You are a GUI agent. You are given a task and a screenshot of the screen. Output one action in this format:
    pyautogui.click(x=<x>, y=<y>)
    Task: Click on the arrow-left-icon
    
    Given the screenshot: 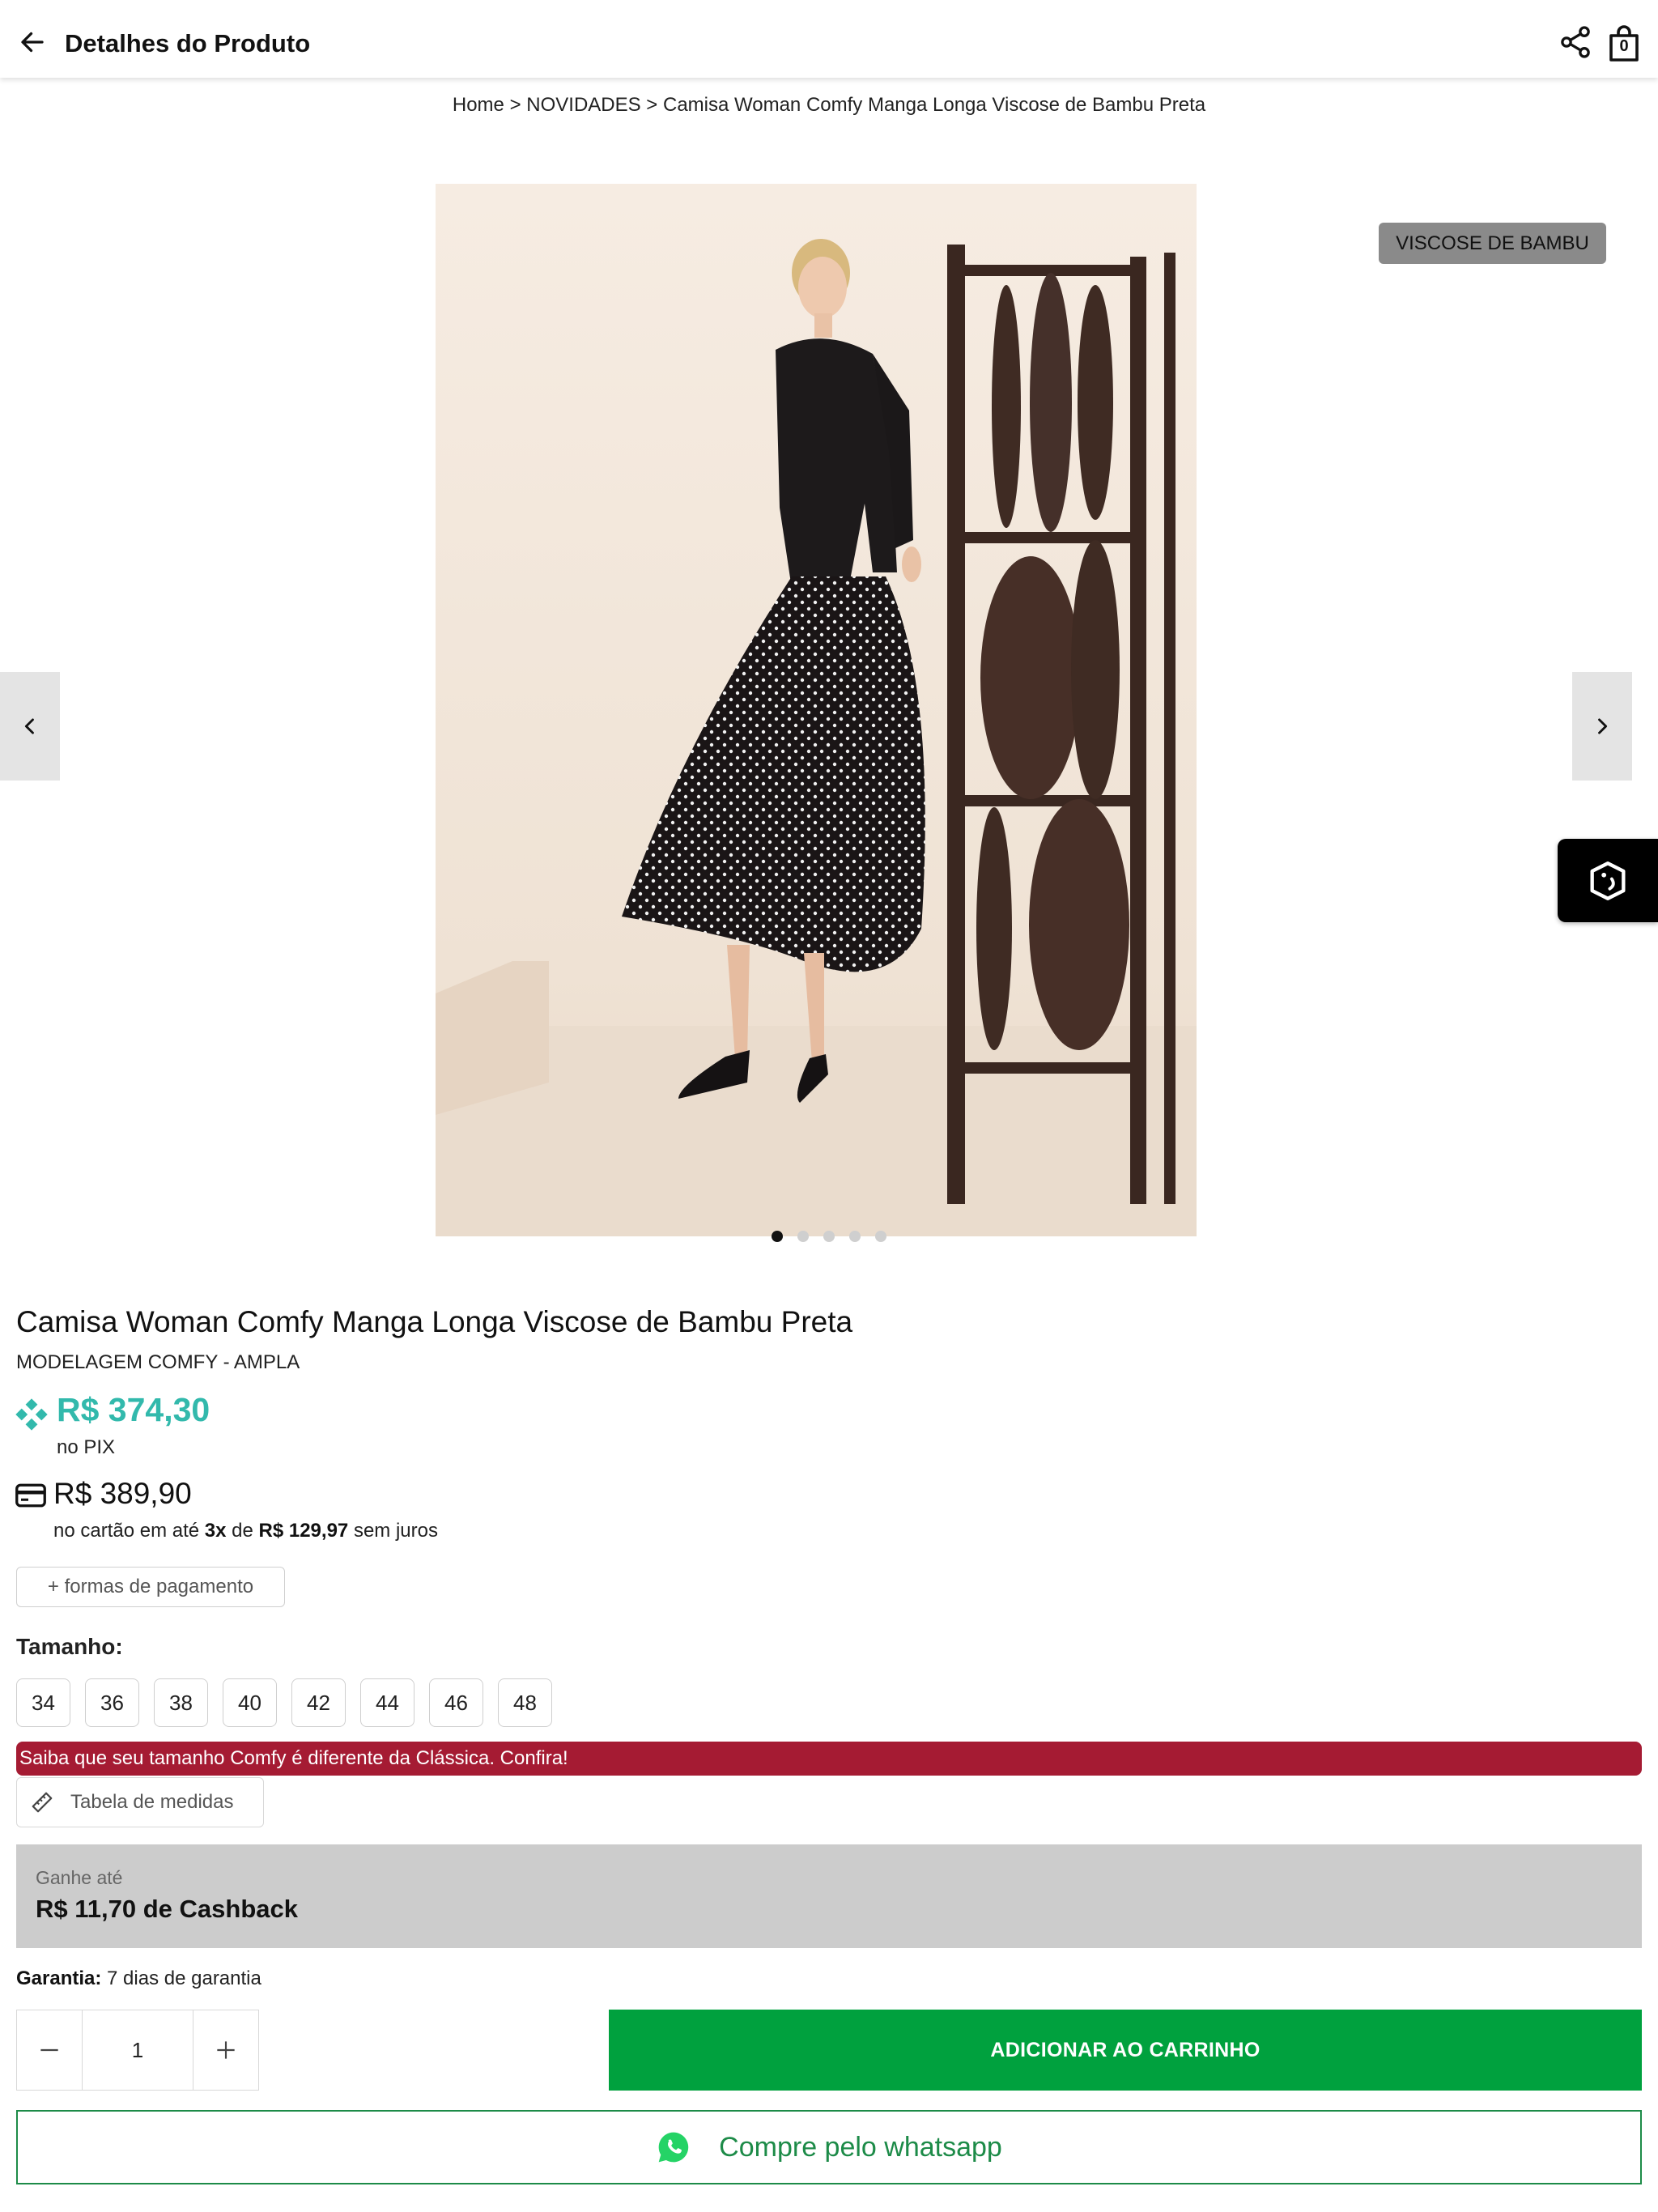 What is the action you would take?
    pyautogui.click(x=32, y=43)
    